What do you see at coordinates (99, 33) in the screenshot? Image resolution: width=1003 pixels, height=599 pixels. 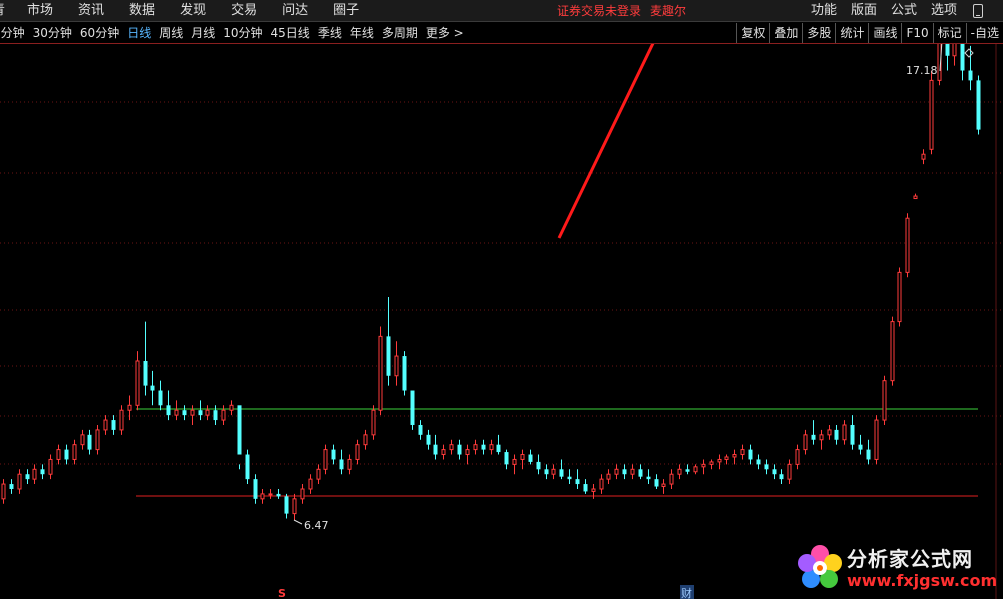 I see `period-60min: 60分钟` at bounding box center [99, 33].